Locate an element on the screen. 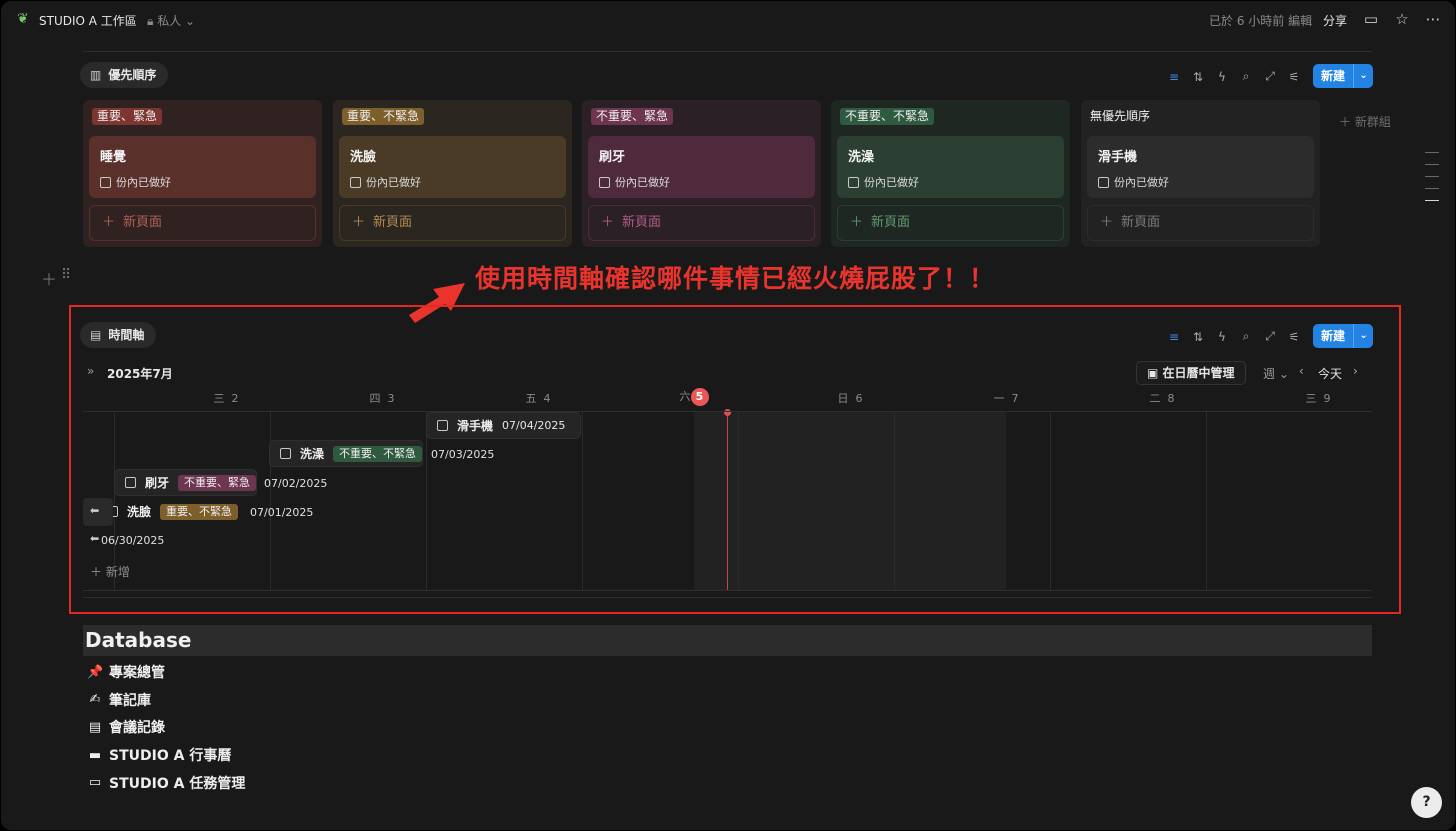 This screenshot has width=1456, height=831. offscreen-date: 06/30/2025 is located at coordinates (133, 540).